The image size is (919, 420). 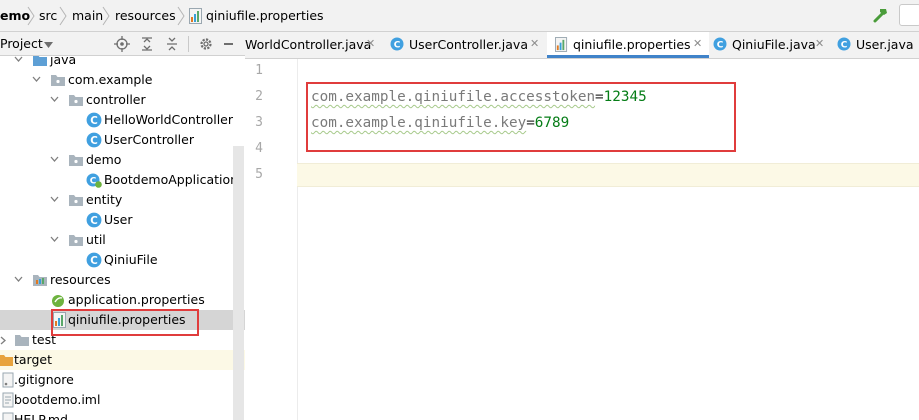 What do you see at coordinates (122, 180) in the screenshot?
I see `tree-item-bootdemoapplication: C BootdemoApplication` at bounding box center [122, 180].